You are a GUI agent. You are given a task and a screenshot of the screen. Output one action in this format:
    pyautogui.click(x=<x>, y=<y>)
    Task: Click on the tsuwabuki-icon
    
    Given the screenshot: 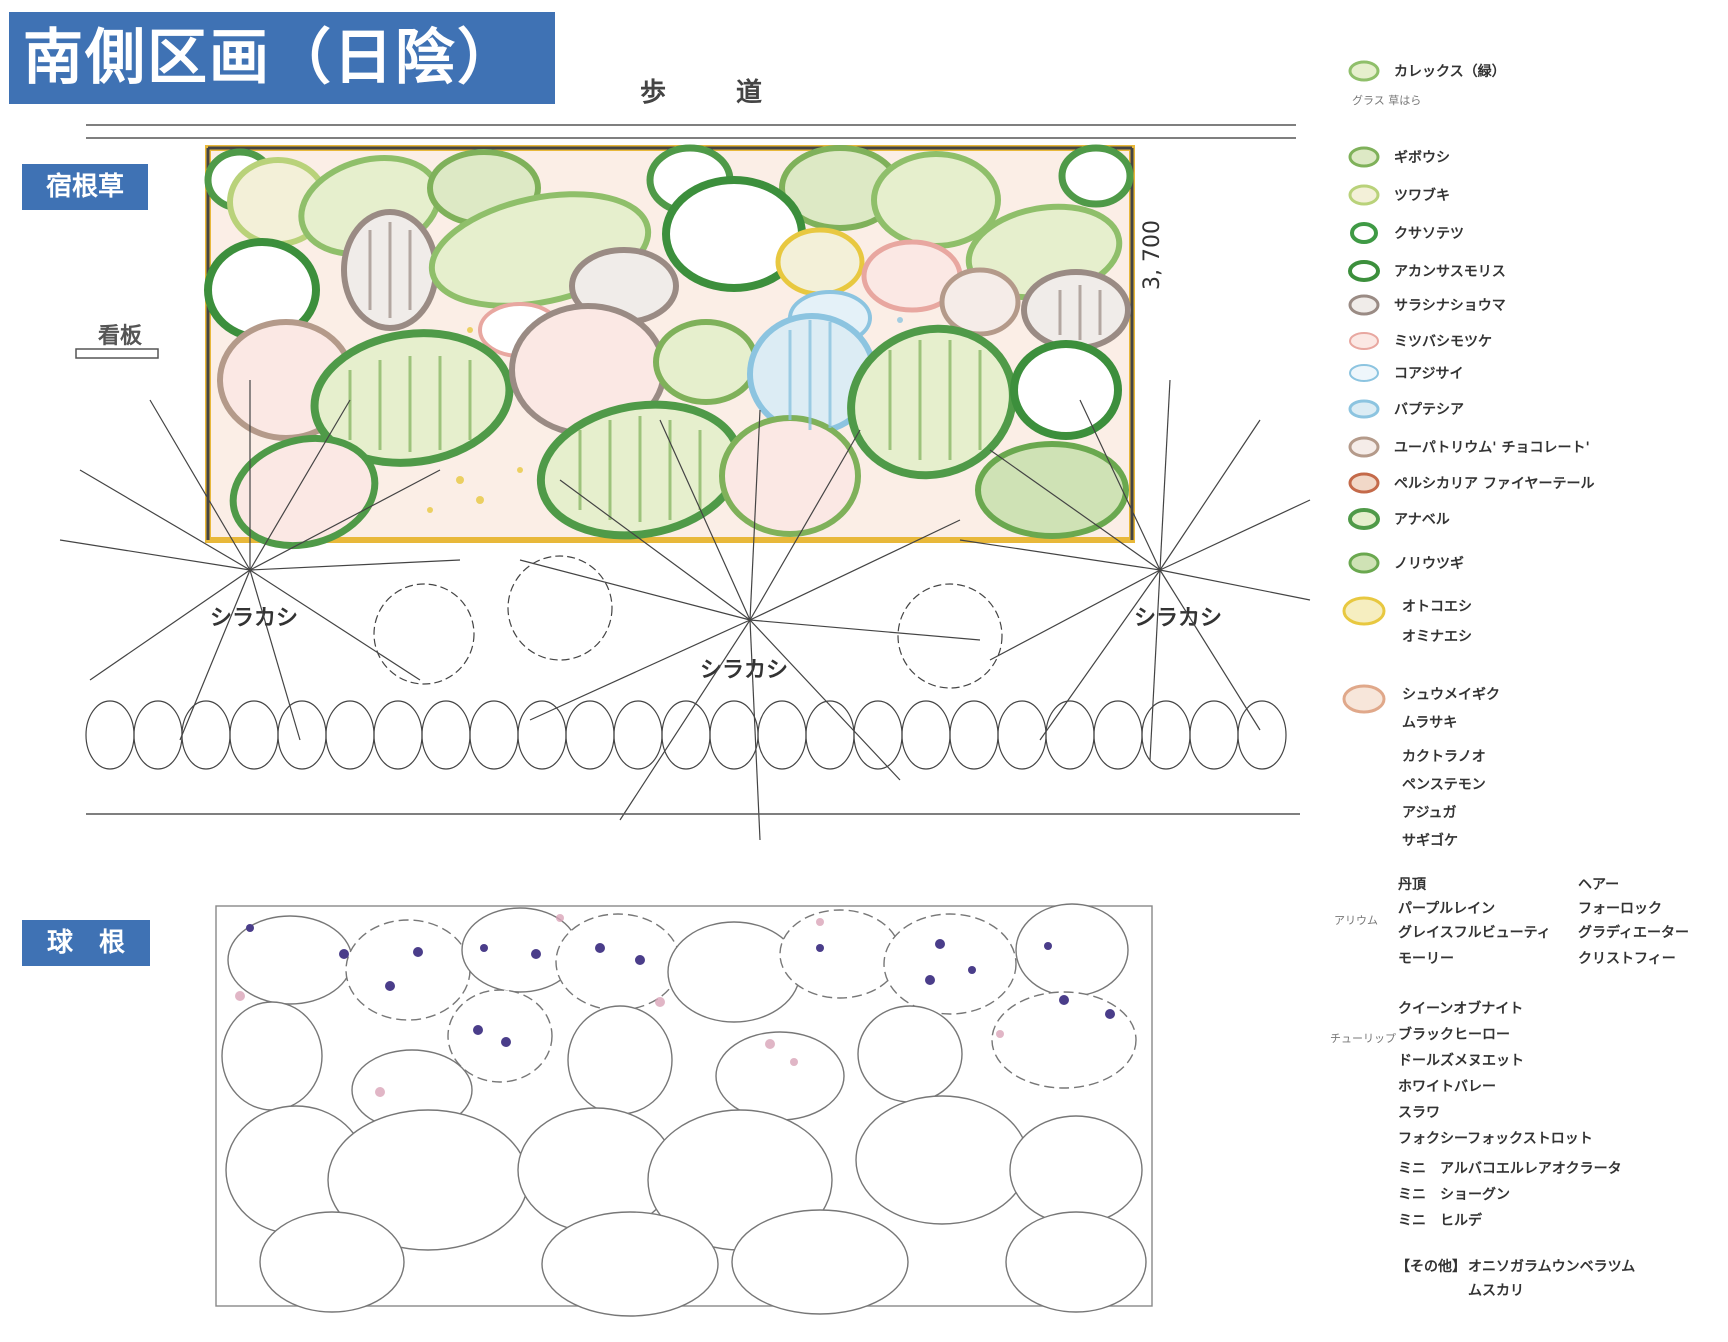 What is the action you would take?
    pyautogui.click(x=1364, y=195)
    